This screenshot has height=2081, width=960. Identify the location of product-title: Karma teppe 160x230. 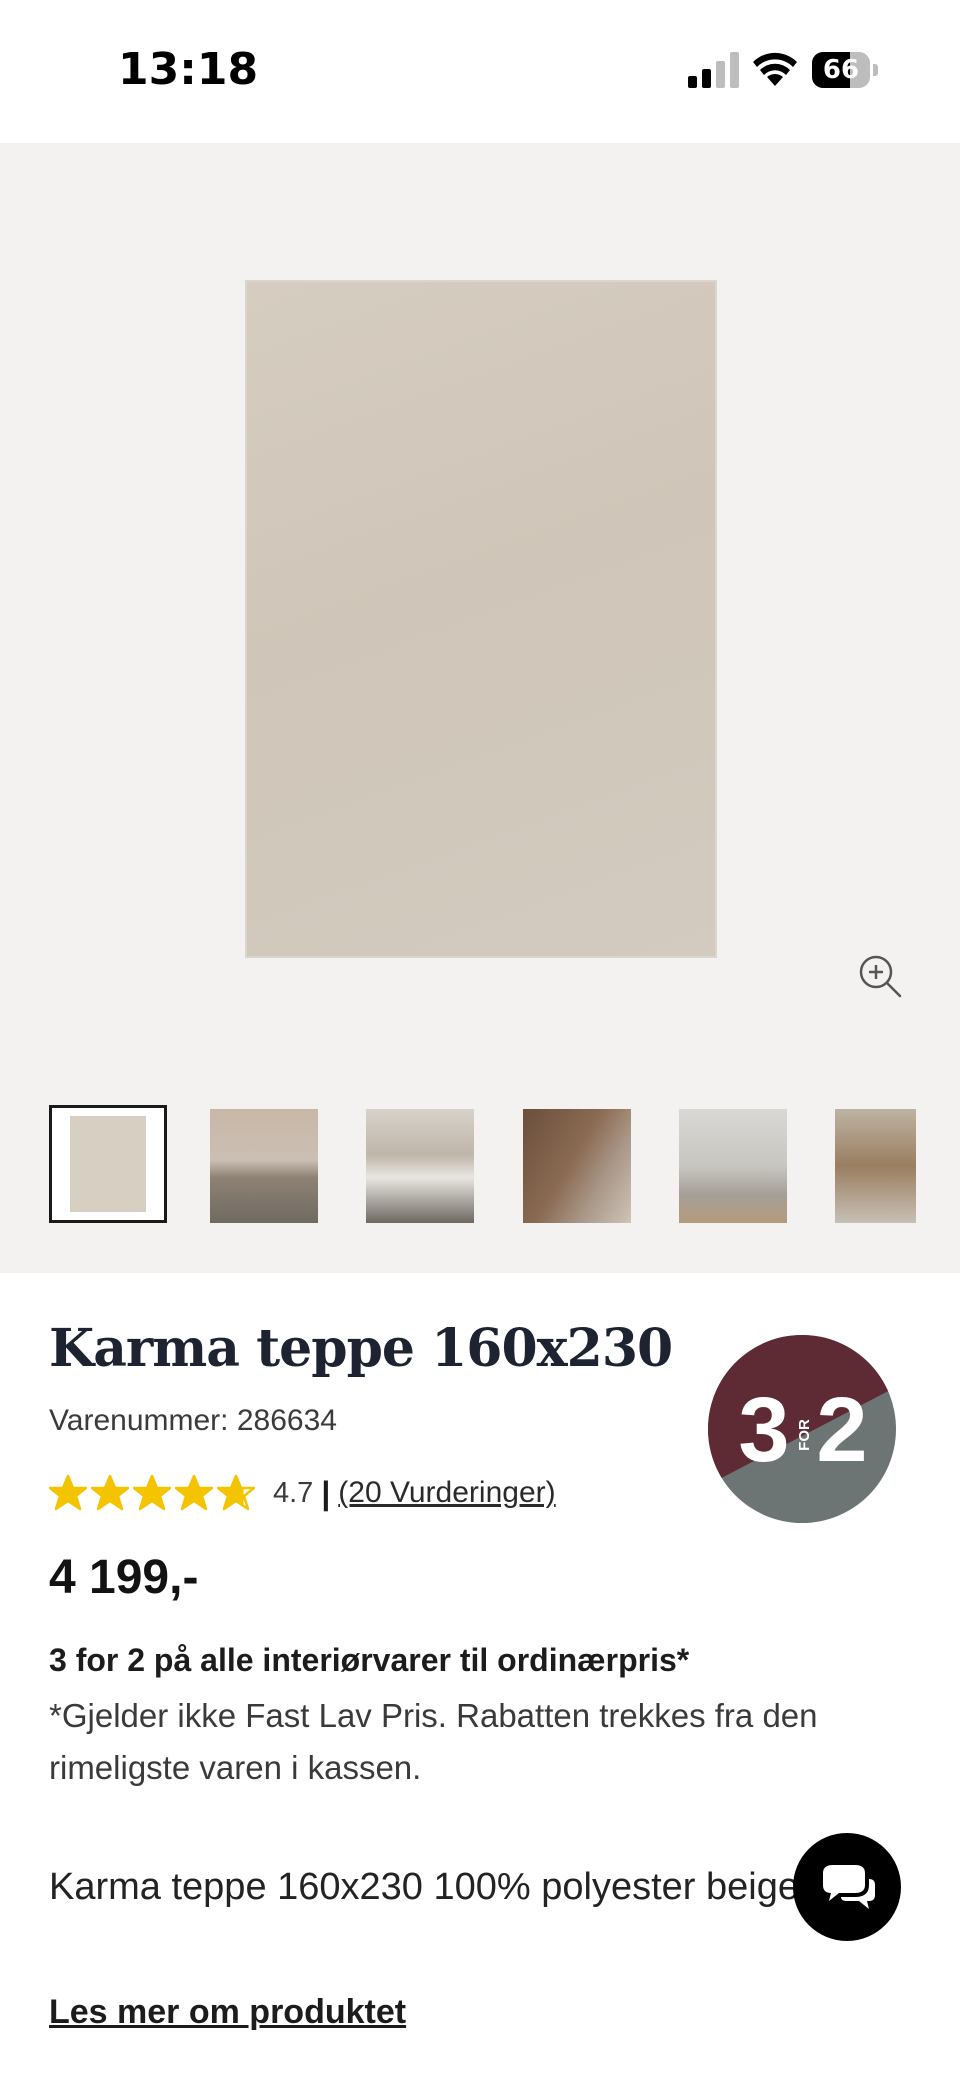
(361, 1348).